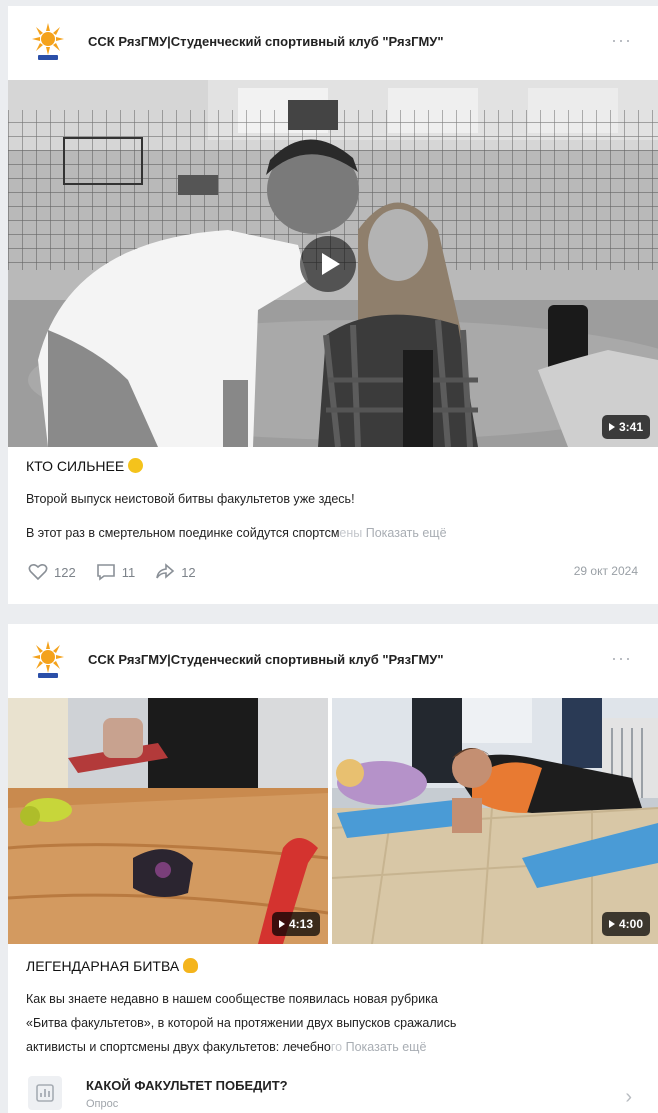 This screenshot has width=658, height=1113. I want to click on table-scene-image, so click(168, 821).